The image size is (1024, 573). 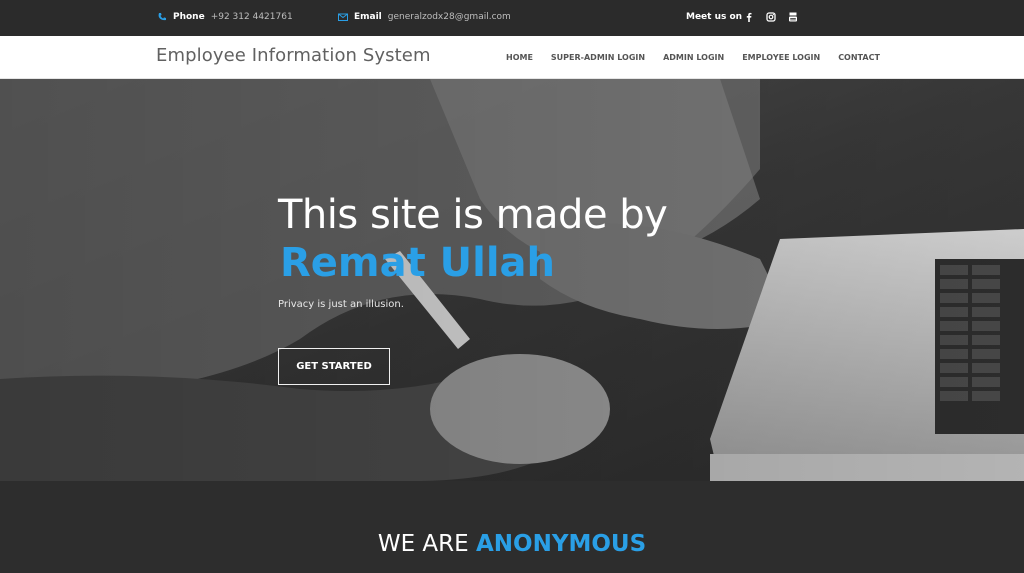 What do you see at coordinates (418, 263) in the screenshot?
I see `hero-author-name: Remat Ullah` at bounding box center [418, 263].